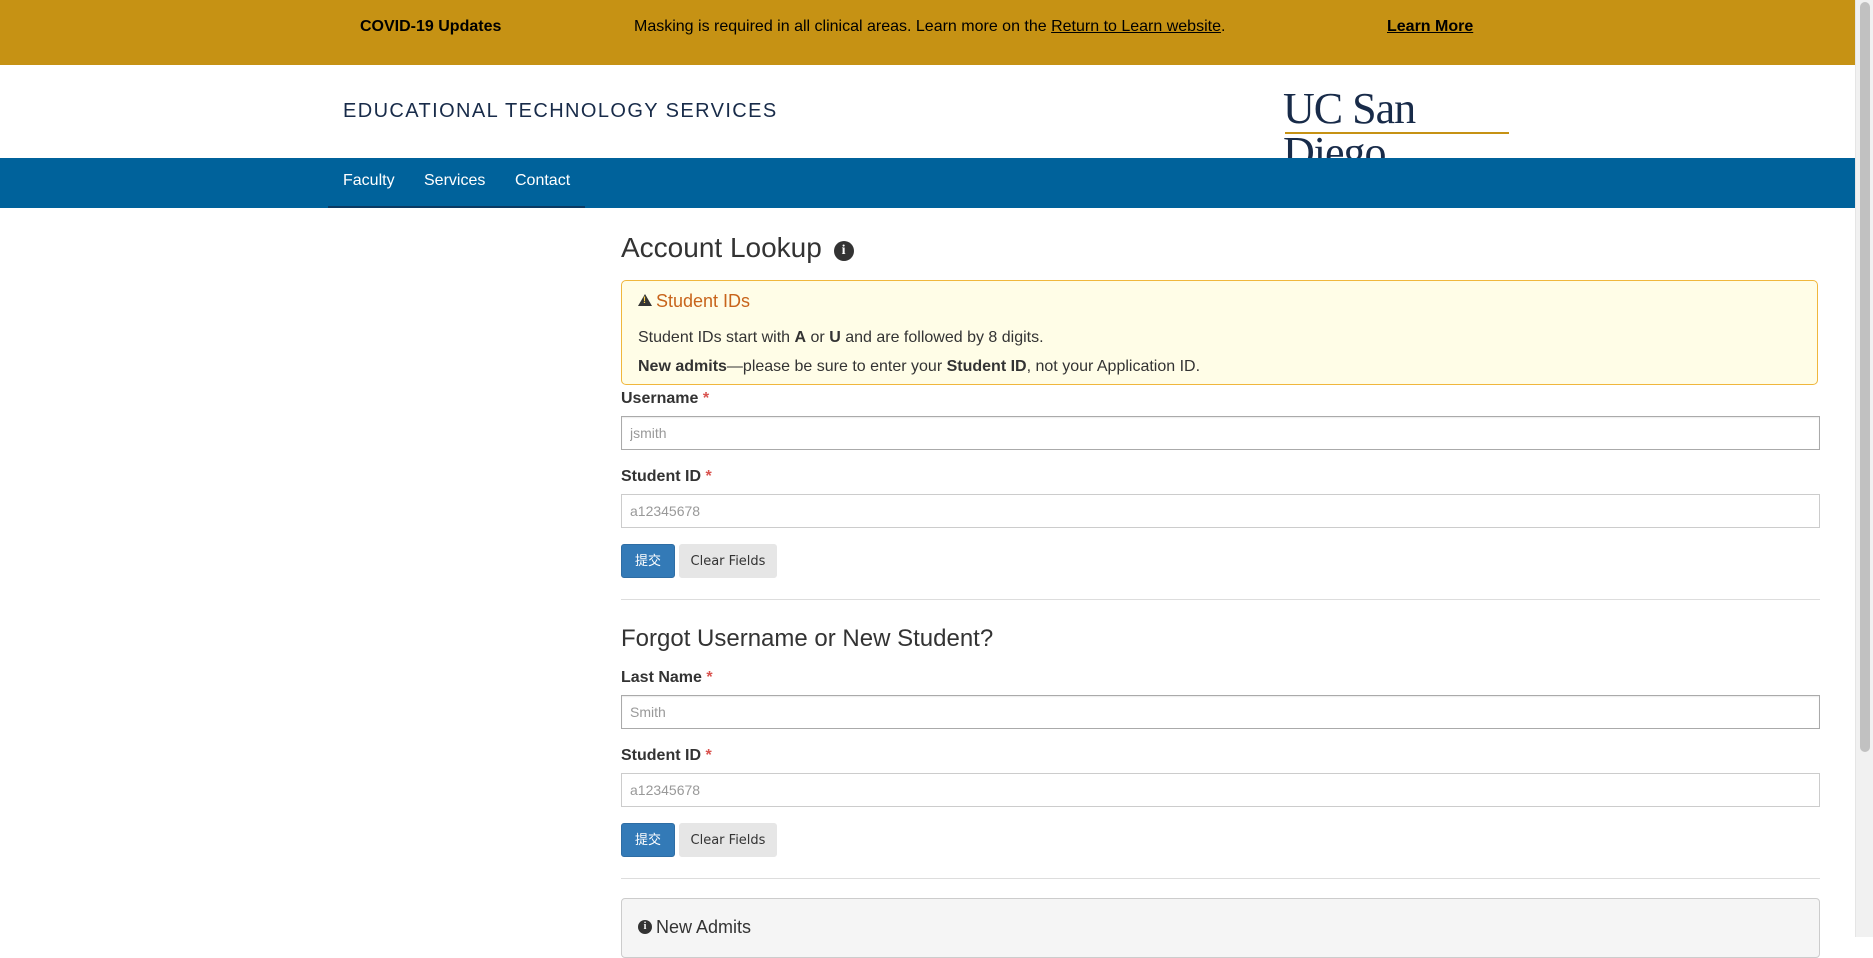 The width and height of the screenshot is (1873, 958). I want to click on alert-bold: New admits, so click(682, 366).